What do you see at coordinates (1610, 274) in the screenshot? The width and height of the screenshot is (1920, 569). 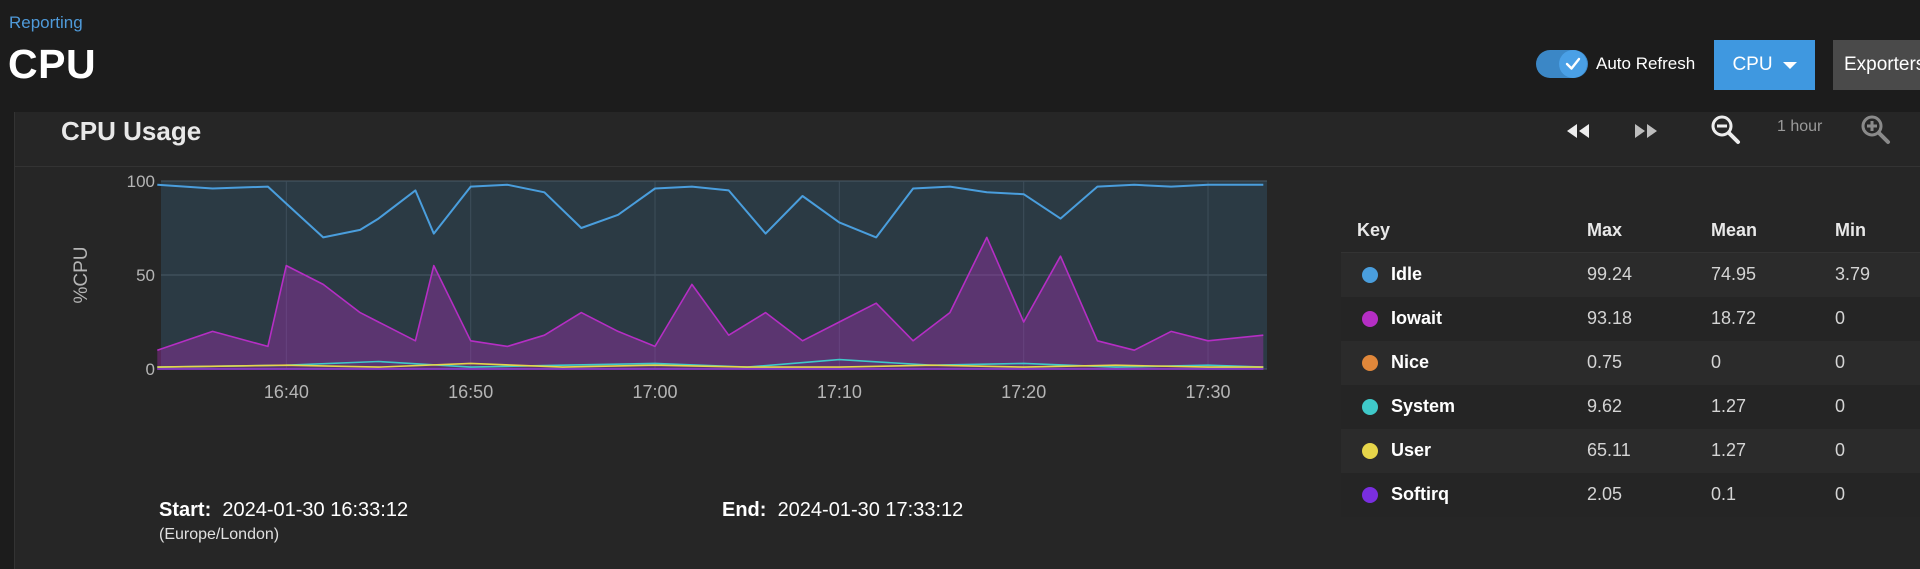 I see `legend-max: 99.24` at bounding box center [1610, 274].